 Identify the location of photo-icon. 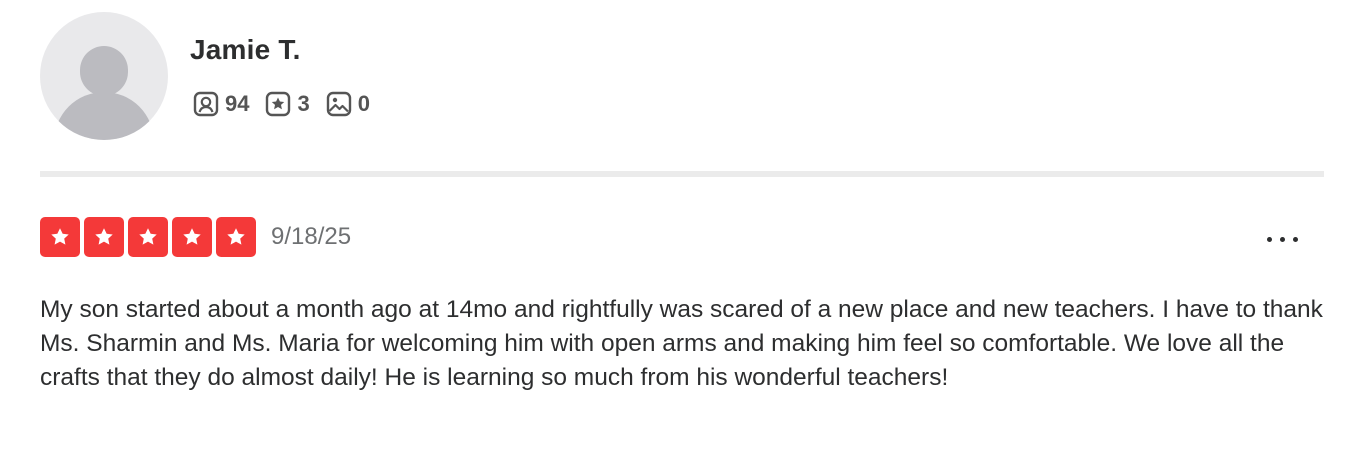
(338, 104).